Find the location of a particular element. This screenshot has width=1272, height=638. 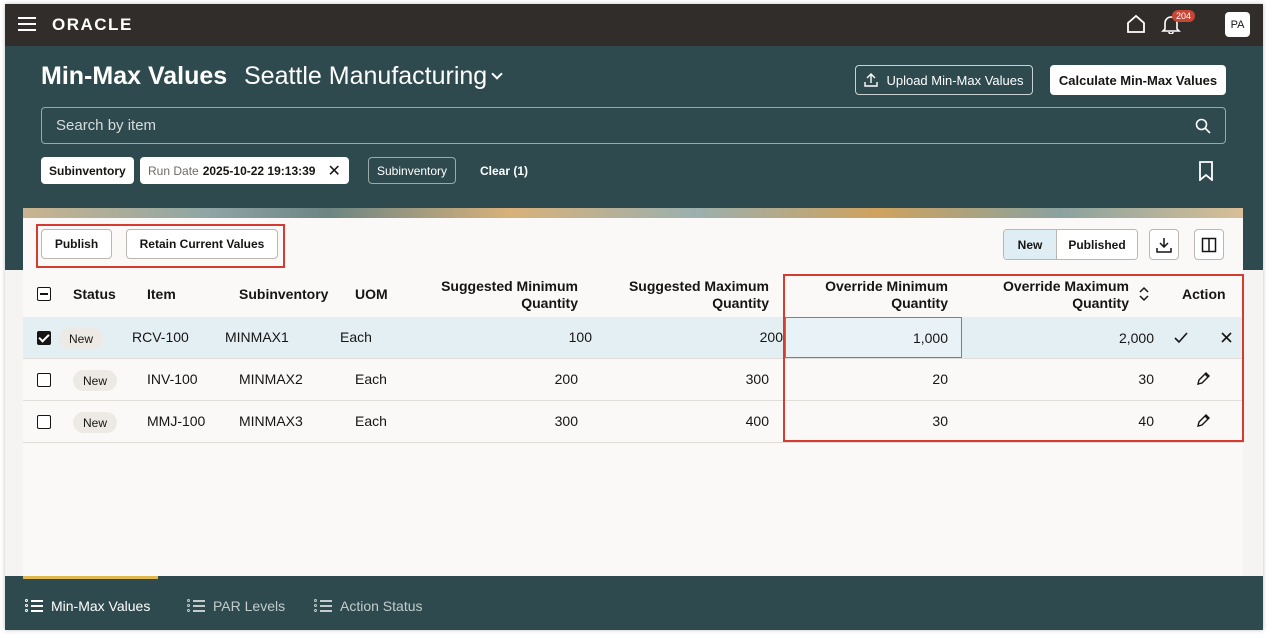

segment-new: New is located at coordinates (1030, 244).